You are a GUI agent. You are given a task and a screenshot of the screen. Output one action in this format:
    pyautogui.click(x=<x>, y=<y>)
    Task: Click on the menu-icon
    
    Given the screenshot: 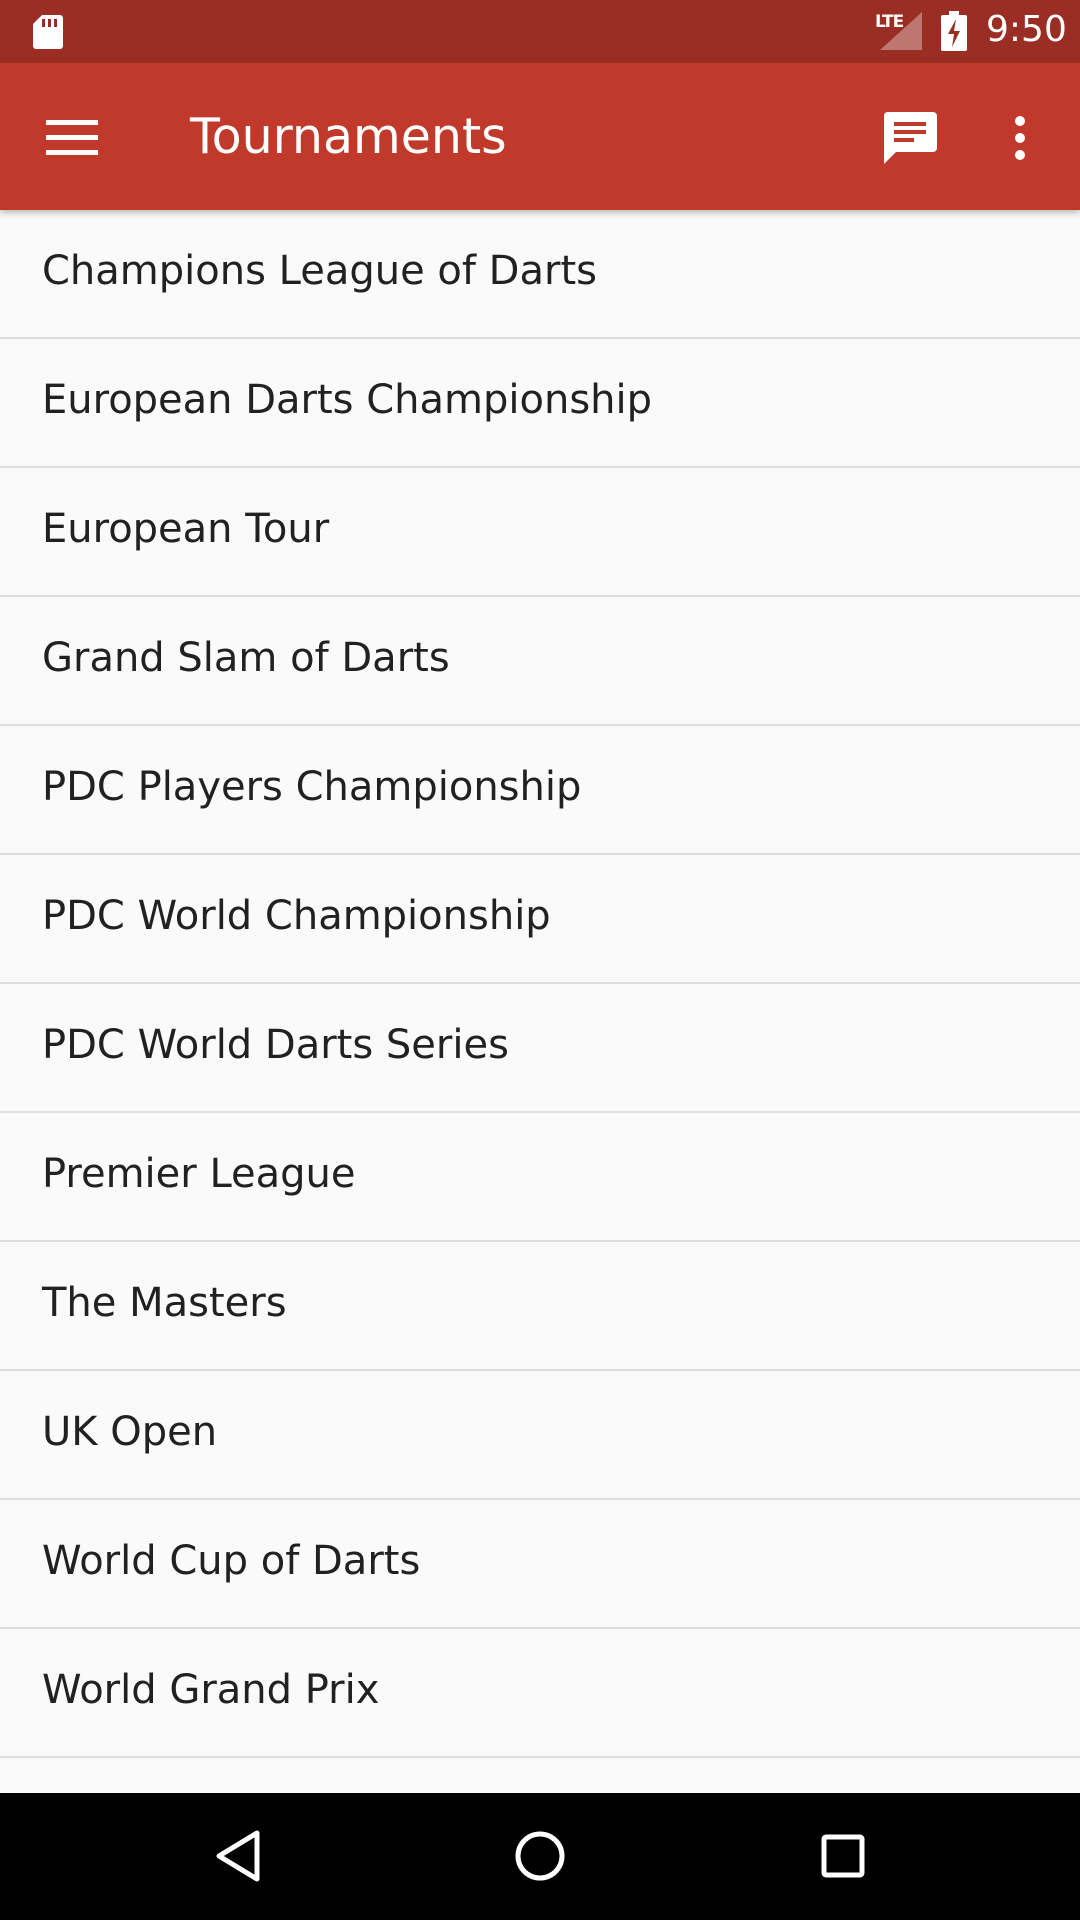 What is the action you would take?
    pyautogui.click(x=72, y=137)
    